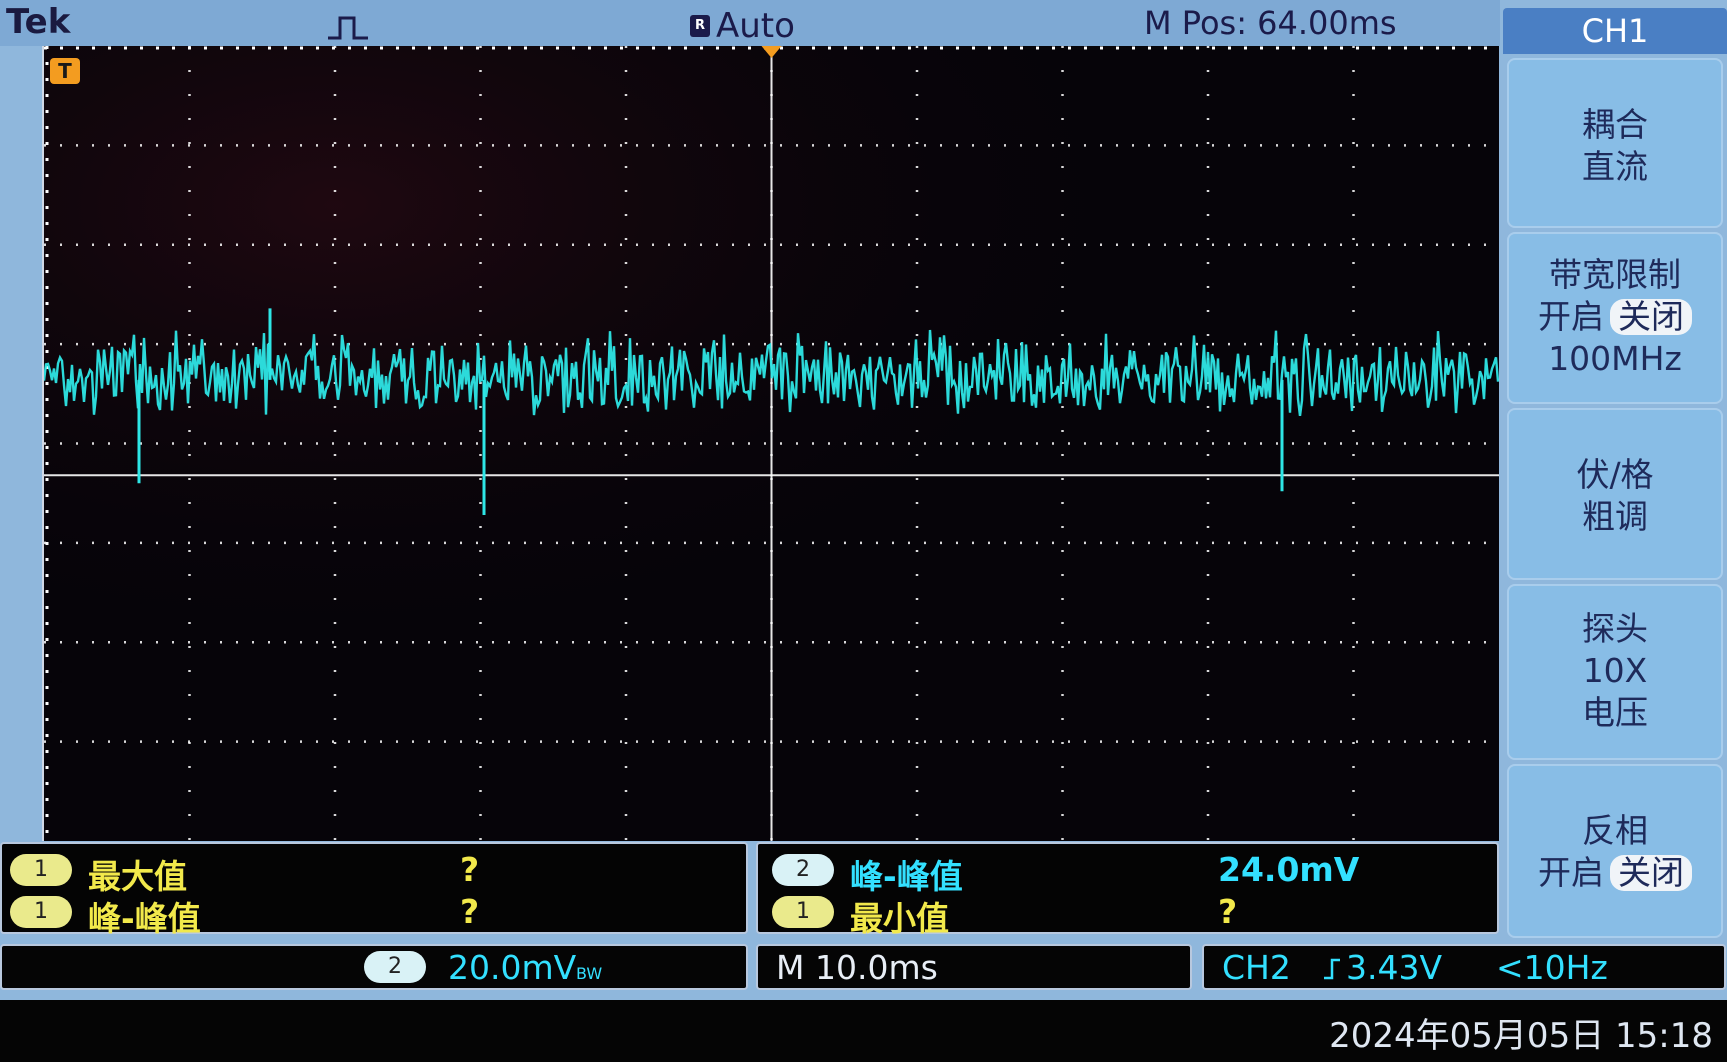 The image size is (1727, 1062). What do you see at coordinates (1256, 967) in the screenshot?
I see `trigger-source: CH2` at bounding box center [1256, 967].